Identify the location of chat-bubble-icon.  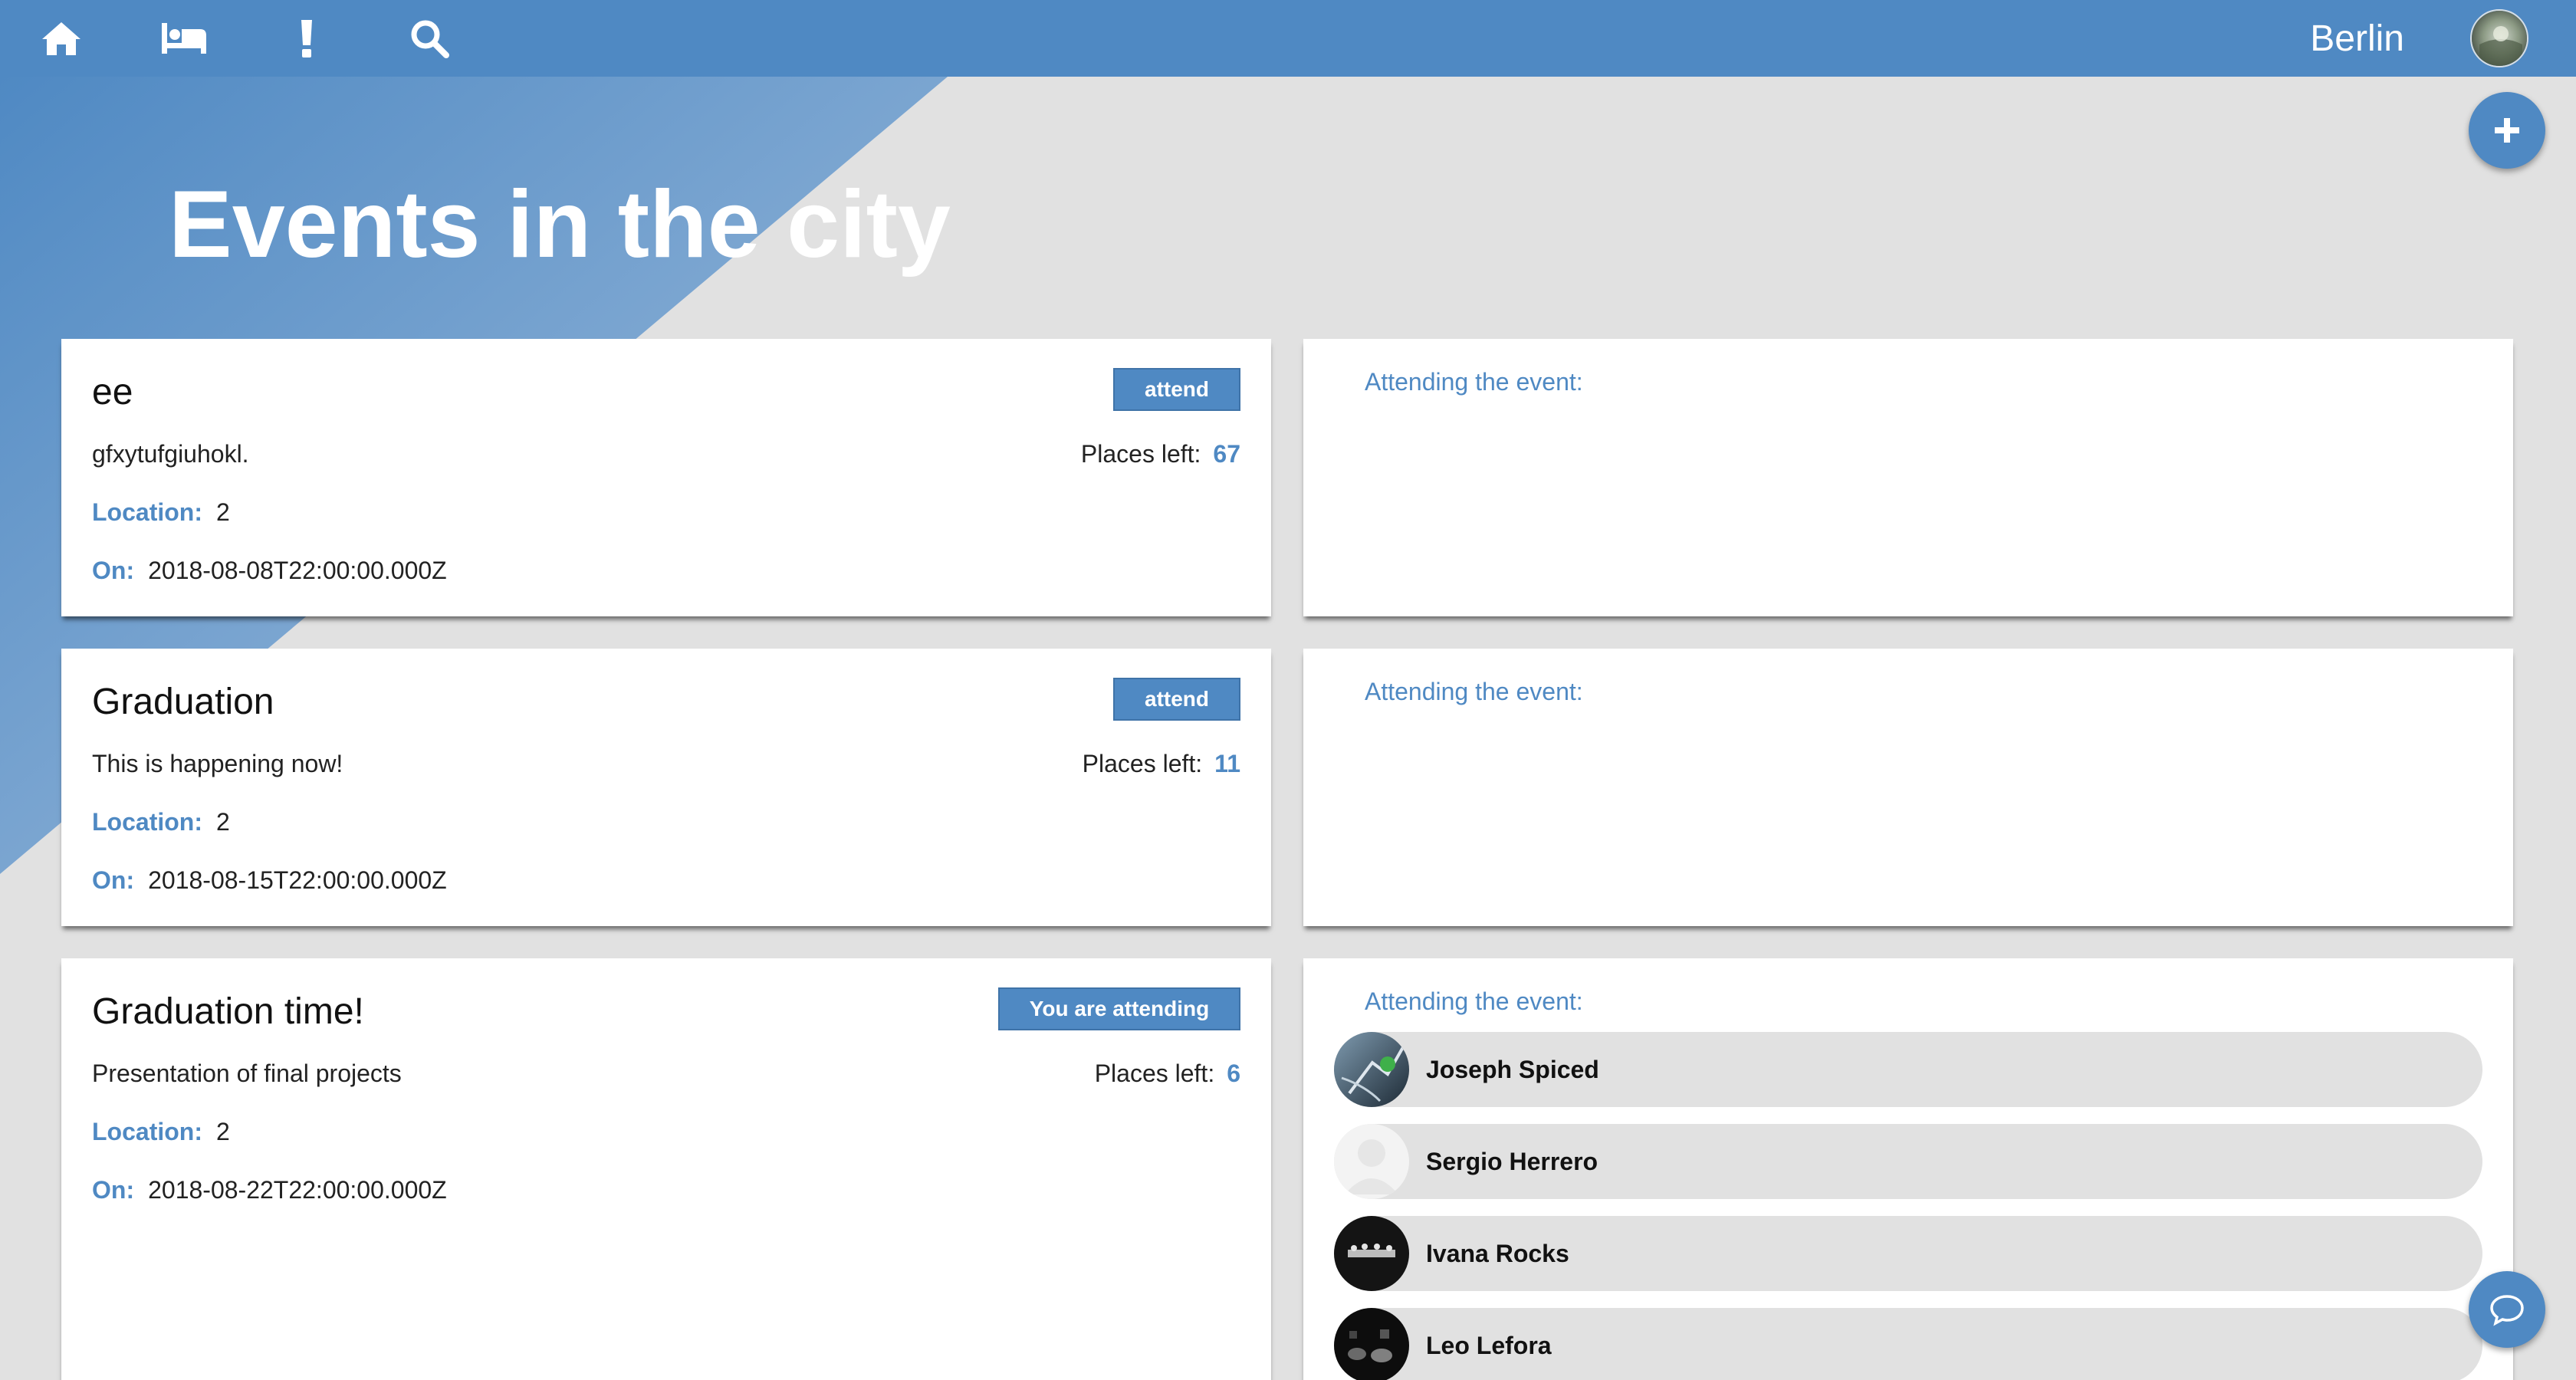
(2507, 1310).